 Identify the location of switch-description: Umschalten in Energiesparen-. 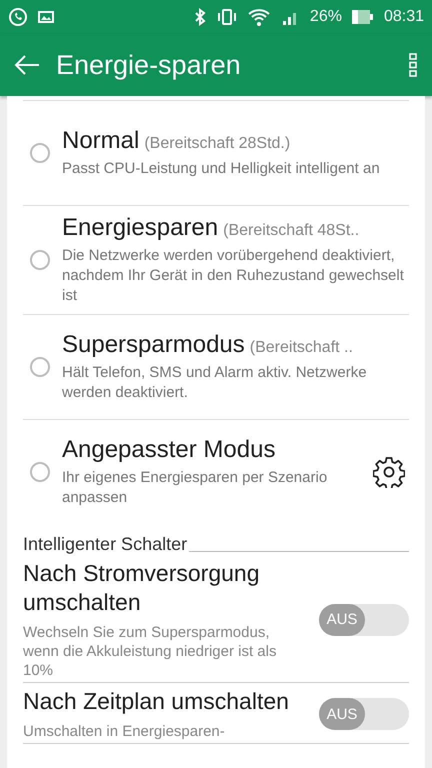
(124, 731).